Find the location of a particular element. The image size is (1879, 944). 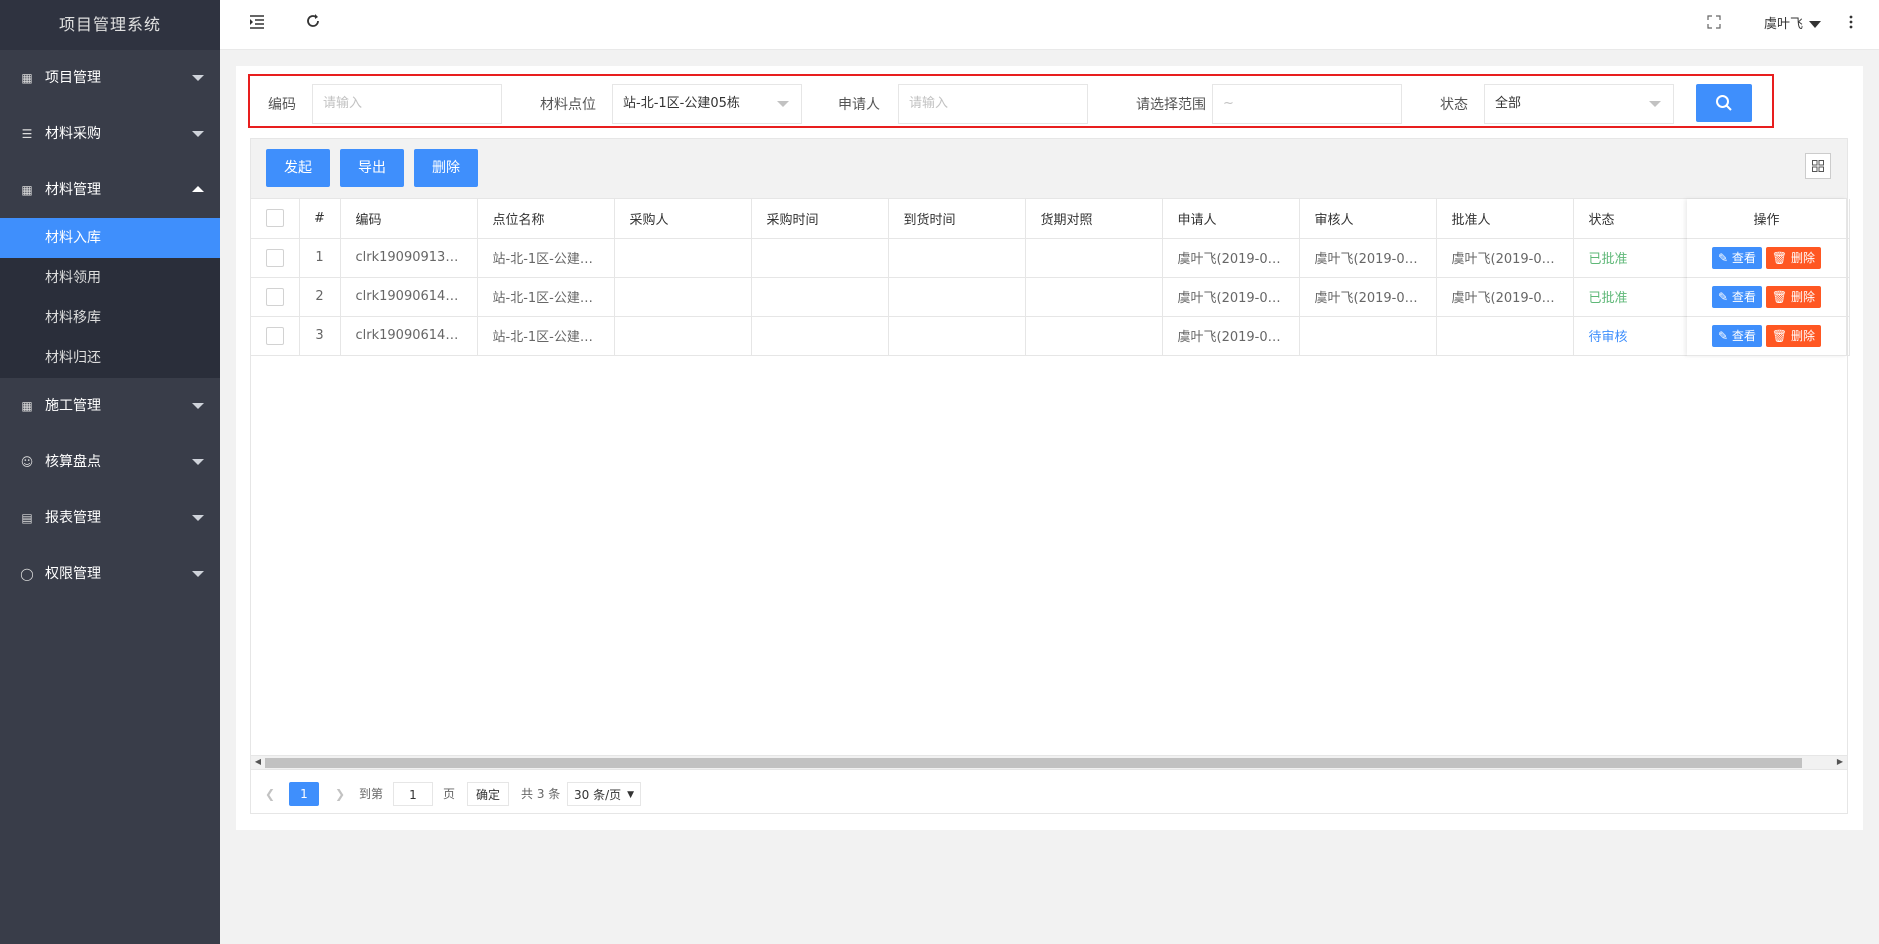

more-vertical-icon is located at coordinates (1851, 24).